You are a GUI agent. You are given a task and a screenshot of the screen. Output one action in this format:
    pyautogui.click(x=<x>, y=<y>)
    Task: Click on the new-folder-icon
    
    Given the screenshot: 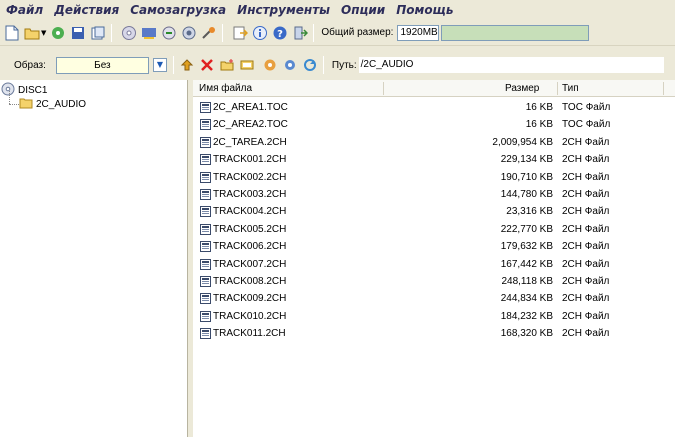 What is the action you would take?
    pyautogui.click(x=227, y=65)
    